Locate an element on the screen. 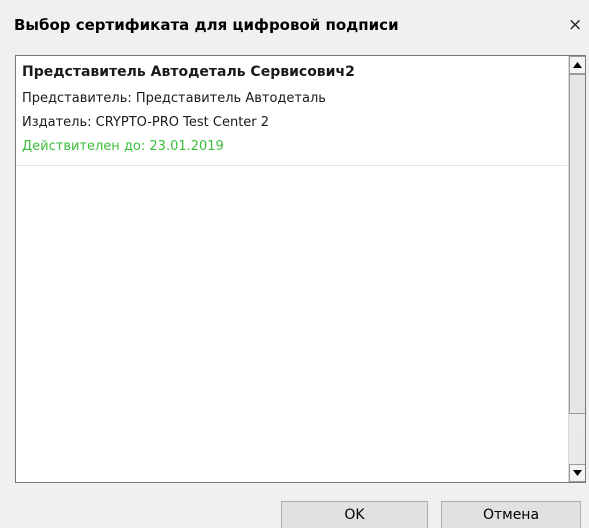  scroll-down-arrow-icon is located at coordinates (577, 473).